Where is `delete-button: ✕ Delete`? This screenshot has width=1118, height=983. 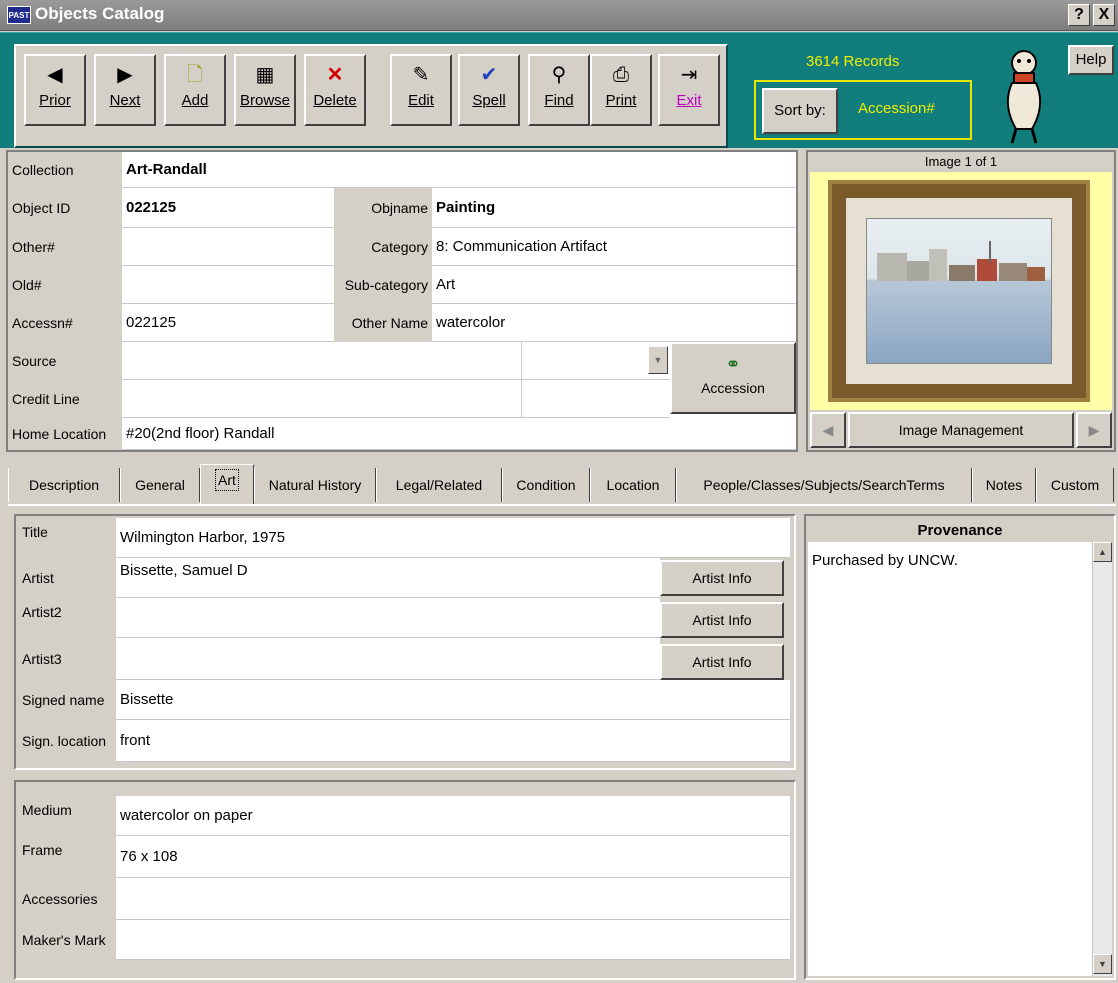
delete-button: ✕ Delete is located at coordinates (335, 90).